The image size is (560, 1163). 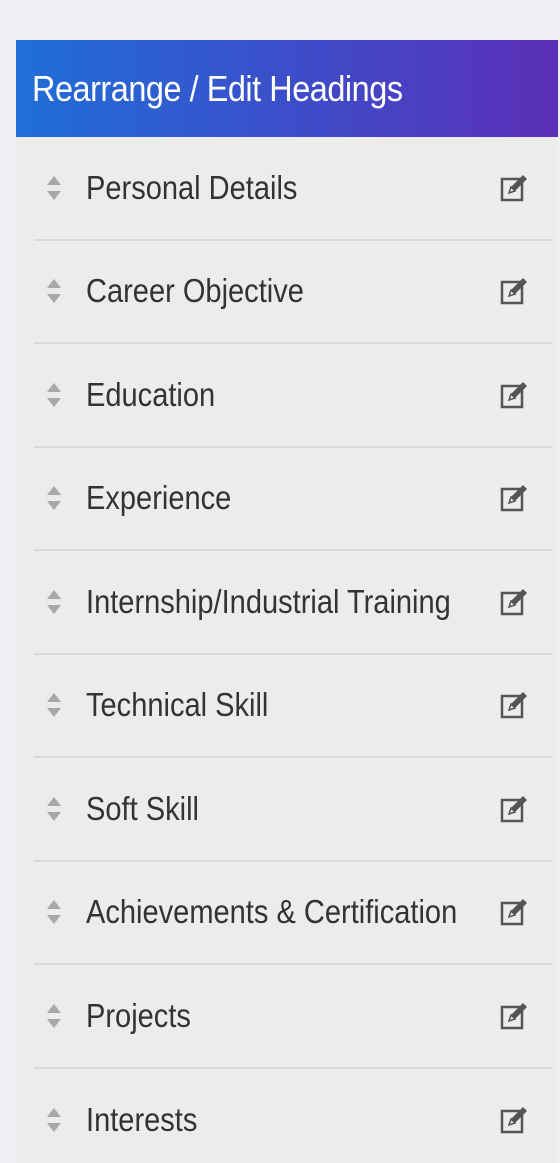 I want to click on heading-row-experience: Experience, so click(x=293, y=499).